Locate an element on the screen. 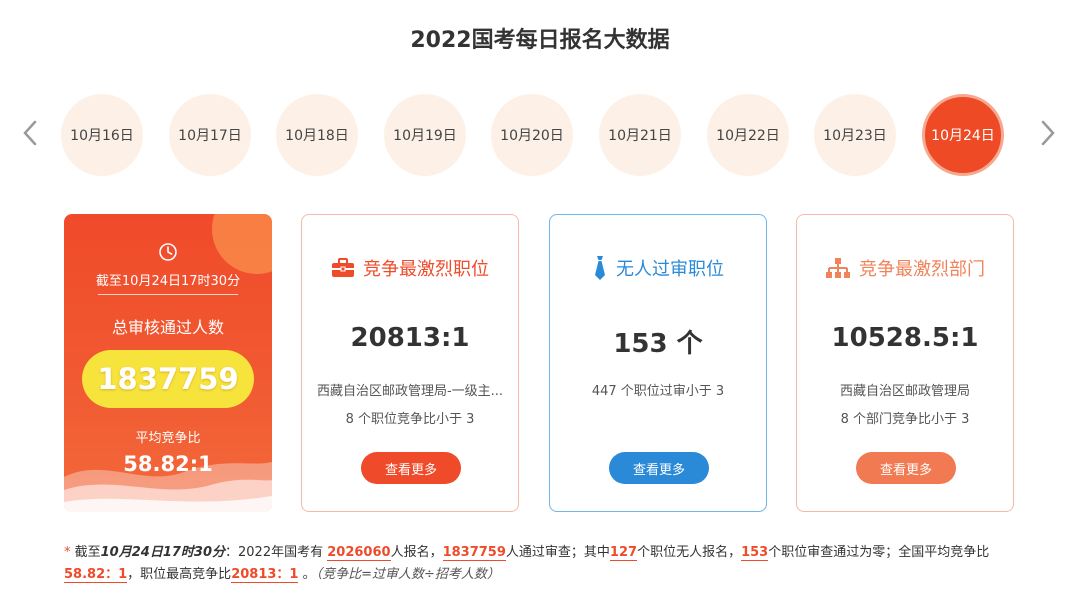  footnote-text: 人通过审查；其中 is located at coordinates (557, 552).